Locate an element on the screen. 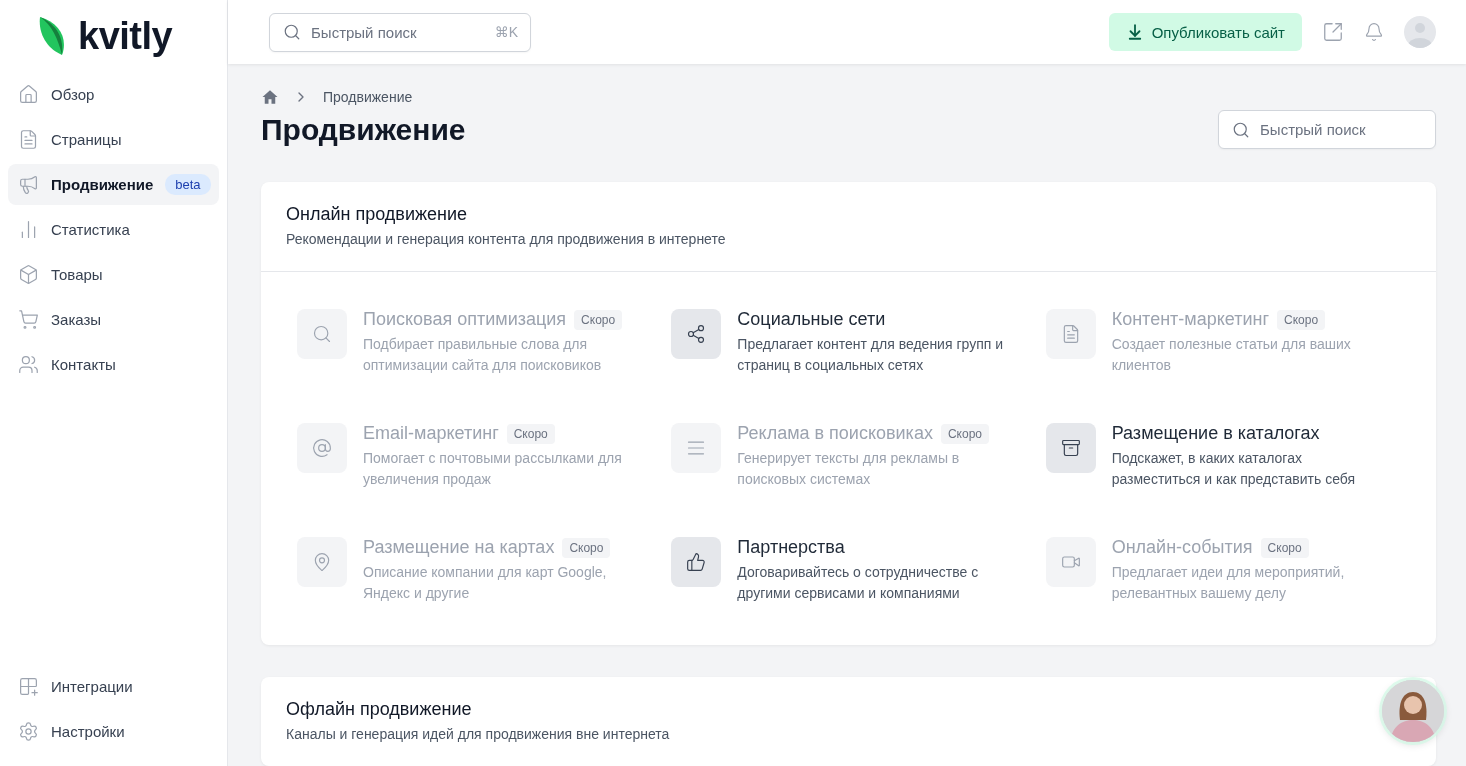  sidebar-item: Статистика is located at coordinates (113, 229).